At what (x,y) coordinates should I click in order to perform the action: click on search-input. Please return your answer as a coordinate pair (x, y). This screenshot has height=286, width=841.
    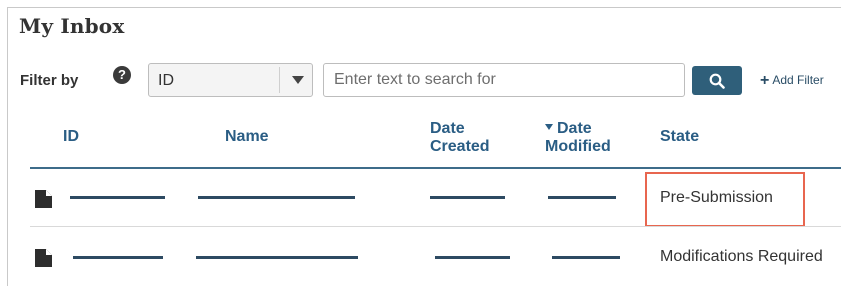
    Looking at the image, I should click on (504, 80).